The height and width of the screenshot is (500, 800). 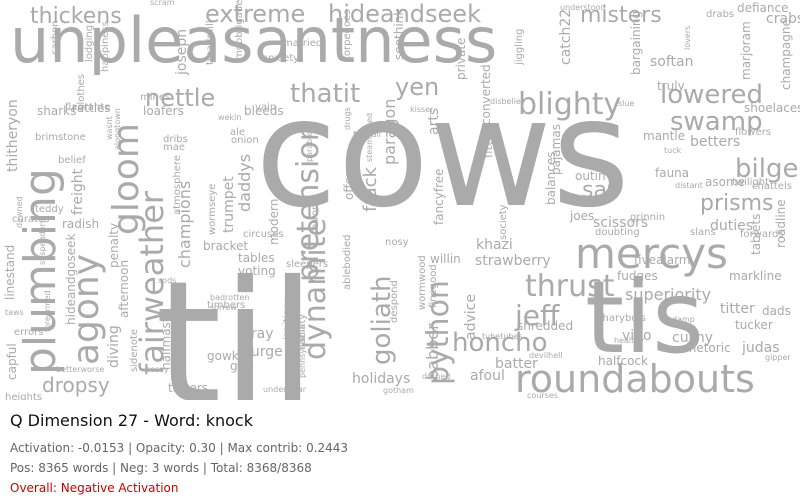 What do you see at coordinates (781, 223) in the screenshot?
I see `cloud-word: roadline` at bounding box center [781, 223].